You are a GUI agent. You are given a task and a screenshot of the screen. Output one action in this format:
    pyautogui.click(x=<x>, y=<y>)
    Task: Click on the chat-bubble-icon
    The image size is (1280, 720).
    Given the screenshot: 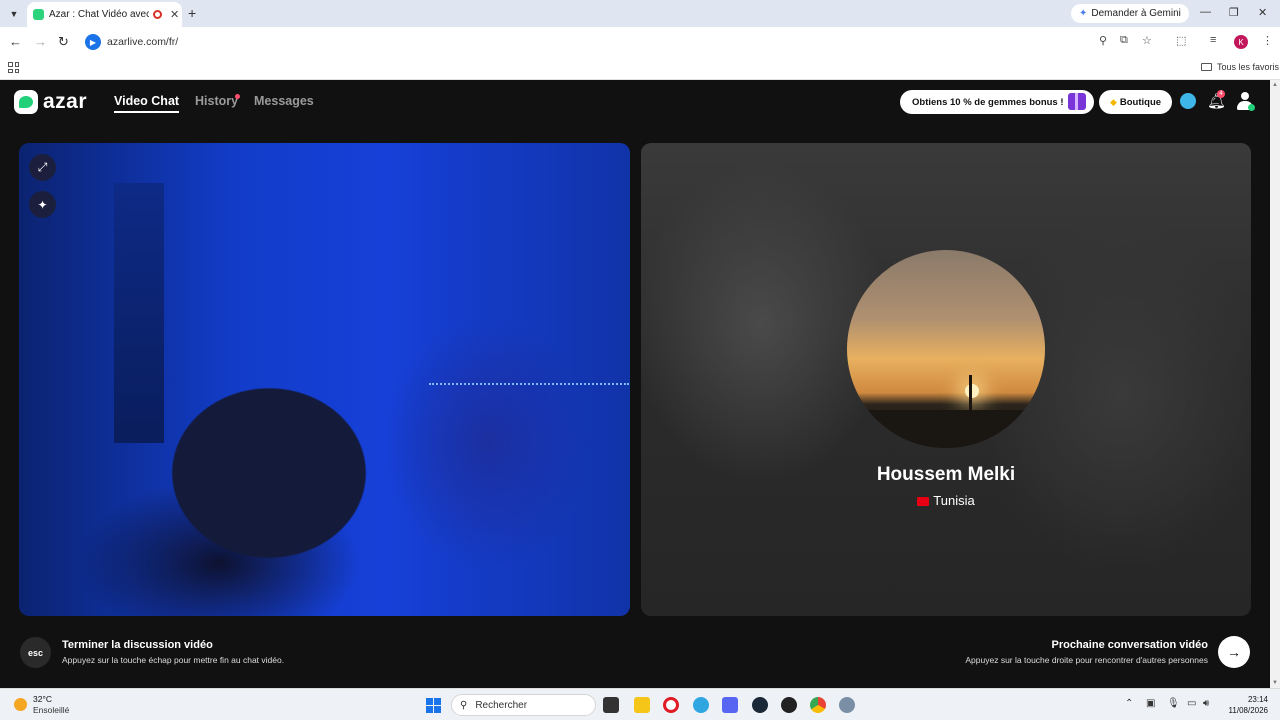 What is the action you would take?
    pyautogui.click(x=1188, y=101)
    